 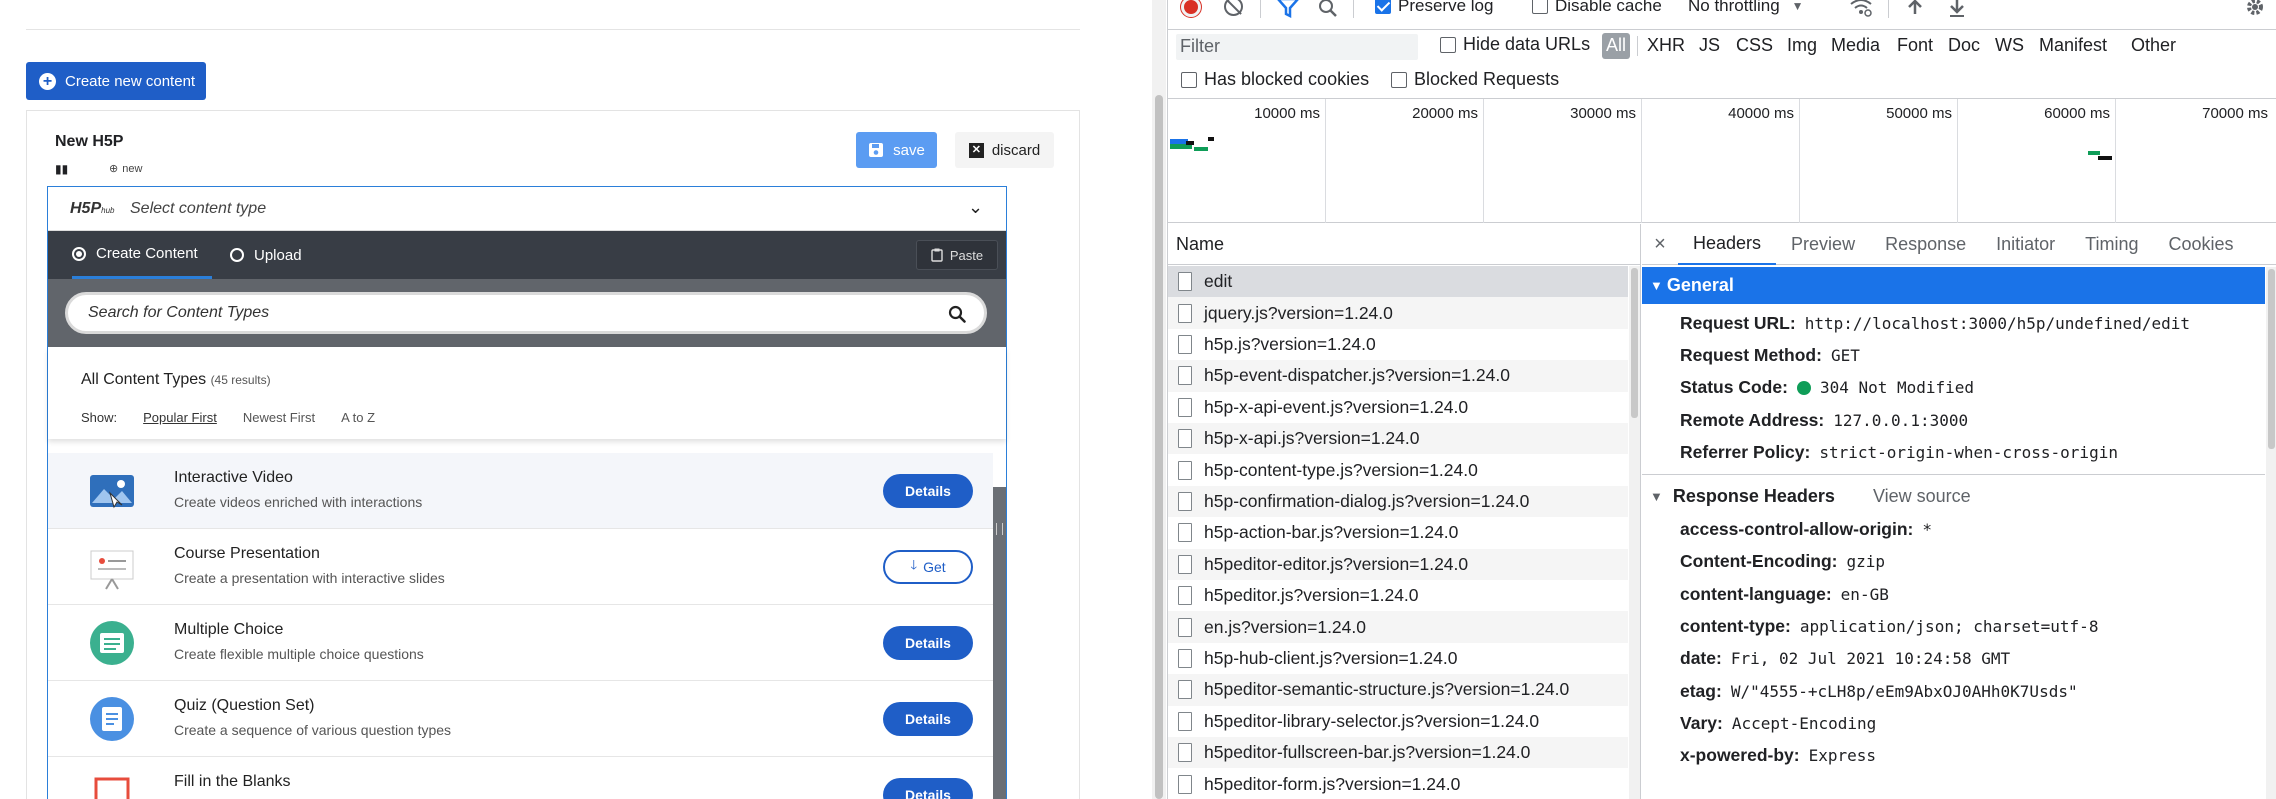 I want to click on request-row: h5p-x-api.js?version=1.24.0, so click(x=1398, y=439).